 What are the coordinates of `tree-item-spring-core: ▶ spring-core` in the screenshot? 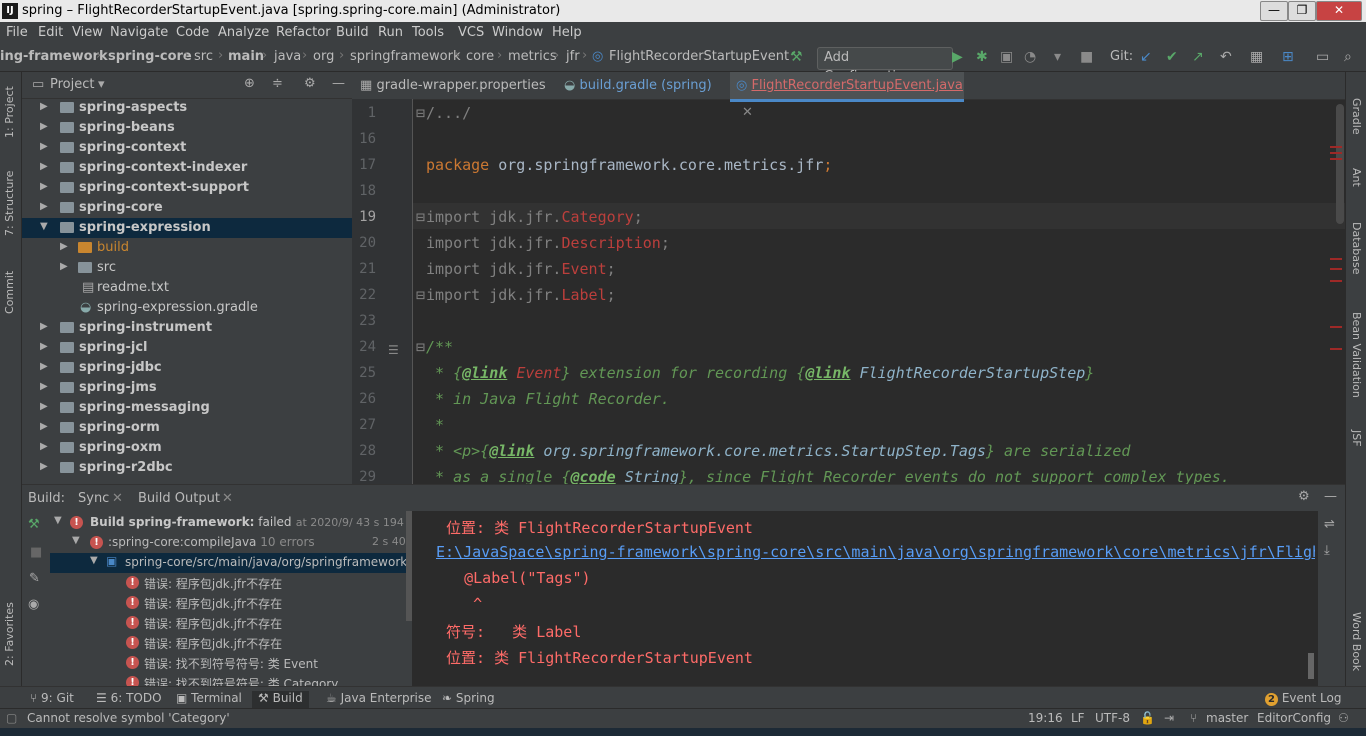 It's located at (187, 208).